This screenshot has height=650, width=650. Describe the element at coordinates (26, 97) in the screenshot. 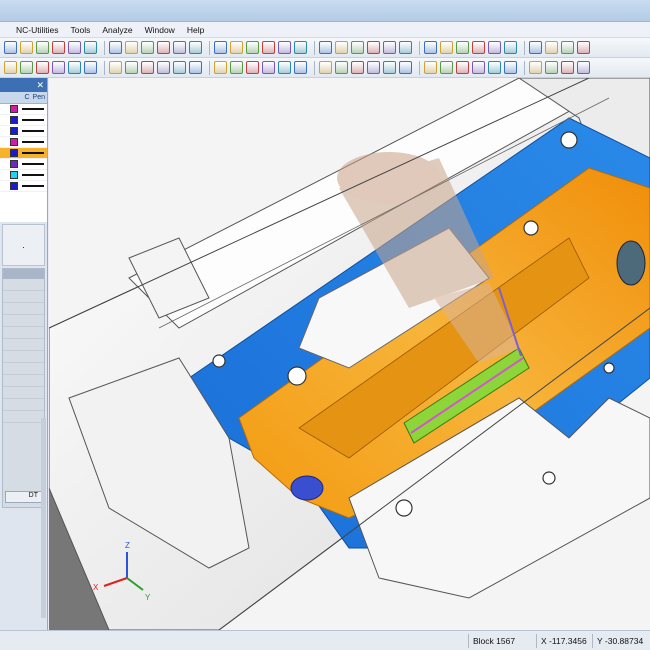

I see `column-color: C` at that location.